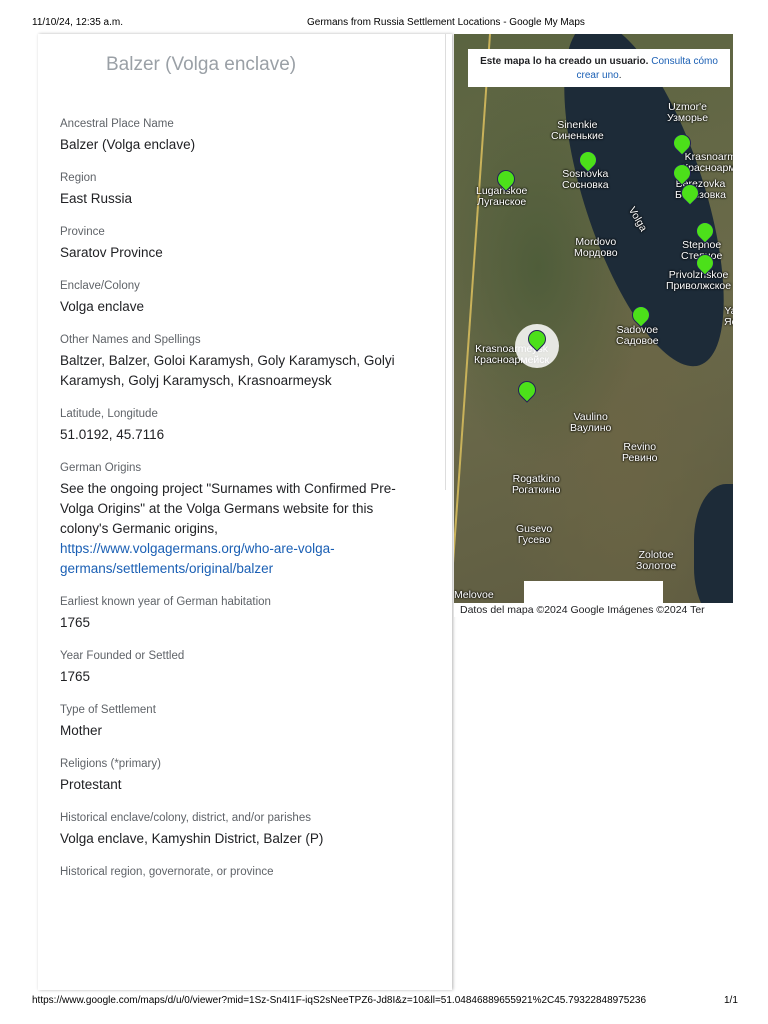 The height and width of the screenshot is (1024, 768). Describe the element at coordinates (713, 550) in the screenshot. I see `reservoir` at that location.